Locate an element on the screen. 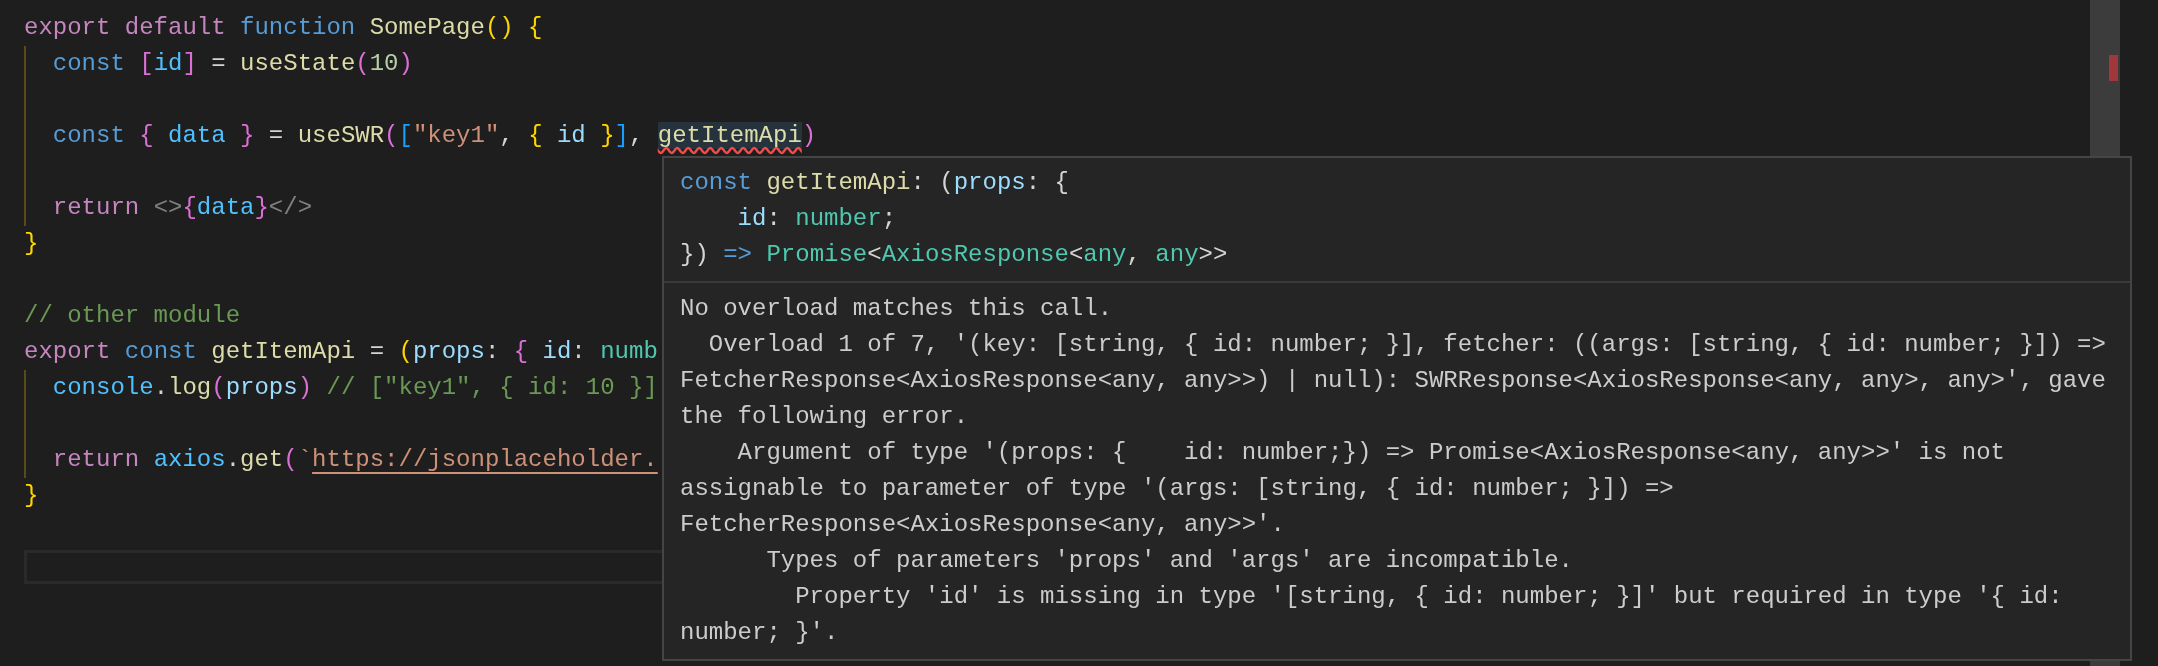  error-marker is located at coordinates (2113, 68).